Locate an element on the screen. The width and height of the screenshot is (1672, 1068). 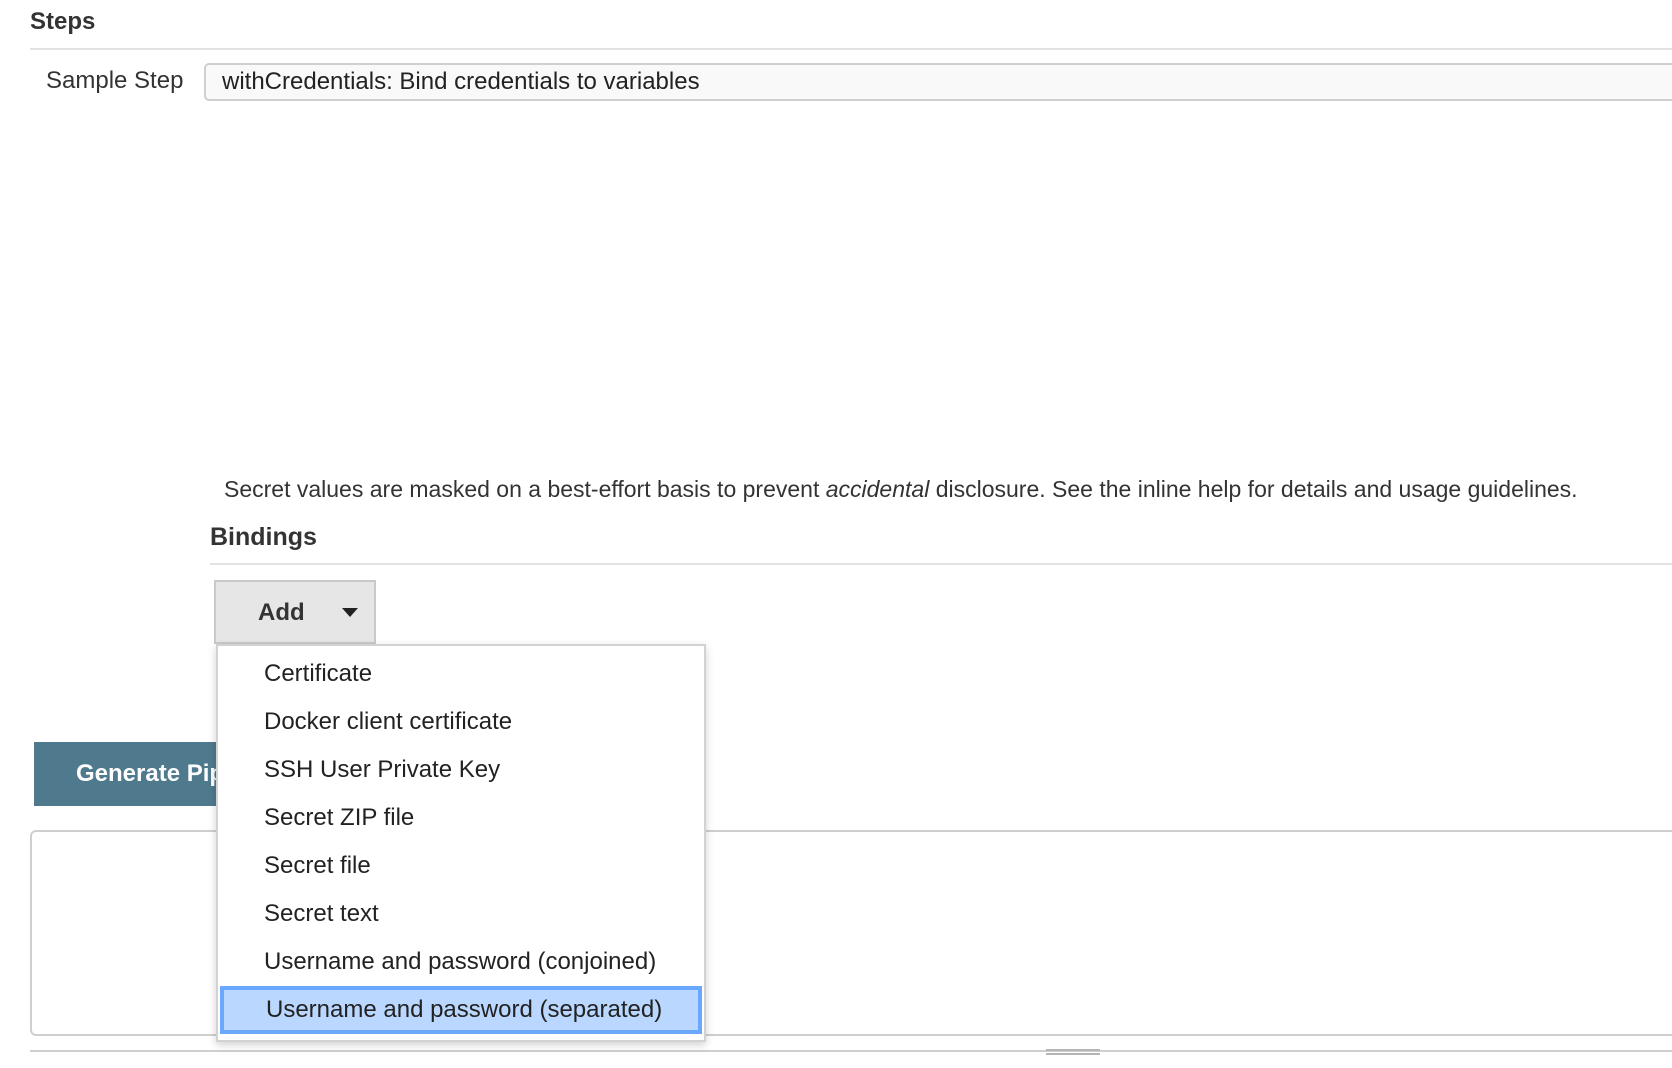
steps-heading: Steps is located at coordinates (63, 21).